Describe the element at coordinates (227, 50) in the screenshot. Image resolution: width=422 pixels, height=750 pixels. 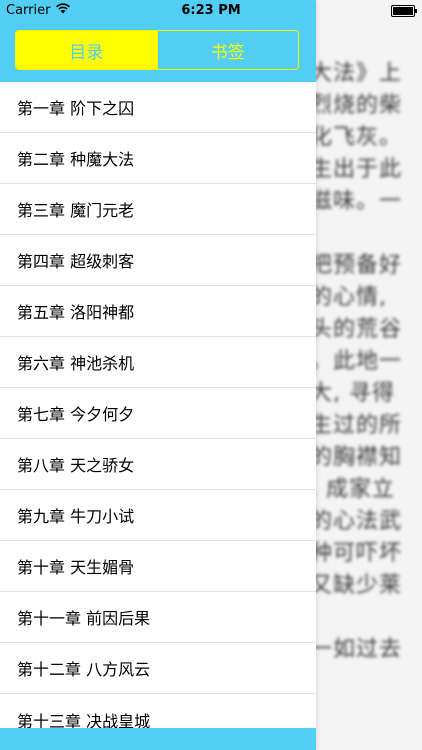
I see `tab-bookmarks: 书签` at that location.